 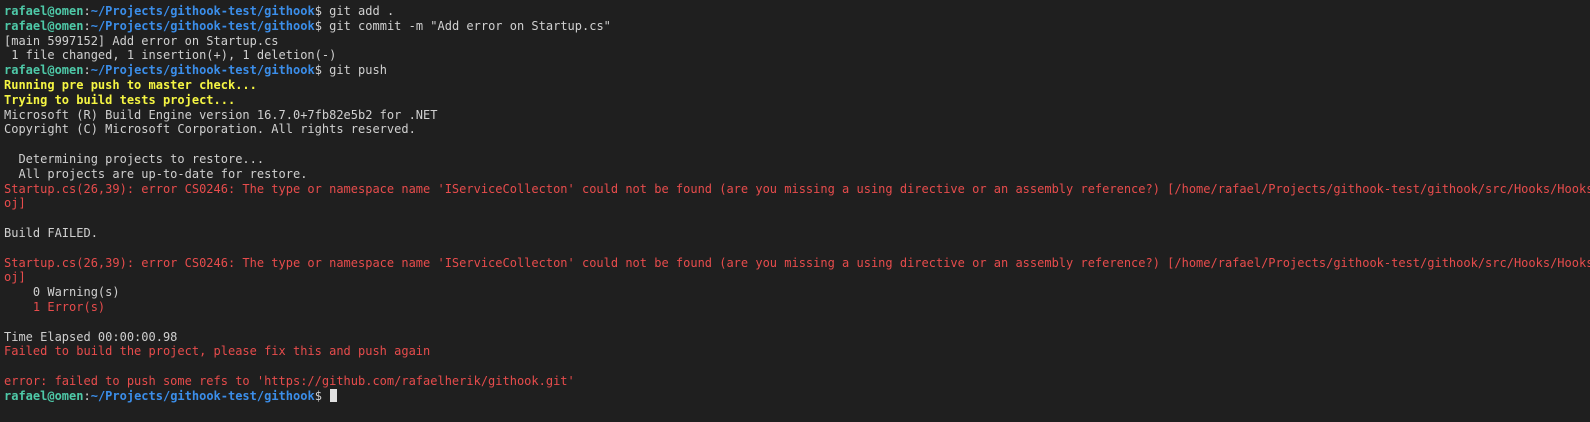 I want to click on output-commit-result: [main 5997152] Add error on Startup.cs, so click(x=141, y=40).